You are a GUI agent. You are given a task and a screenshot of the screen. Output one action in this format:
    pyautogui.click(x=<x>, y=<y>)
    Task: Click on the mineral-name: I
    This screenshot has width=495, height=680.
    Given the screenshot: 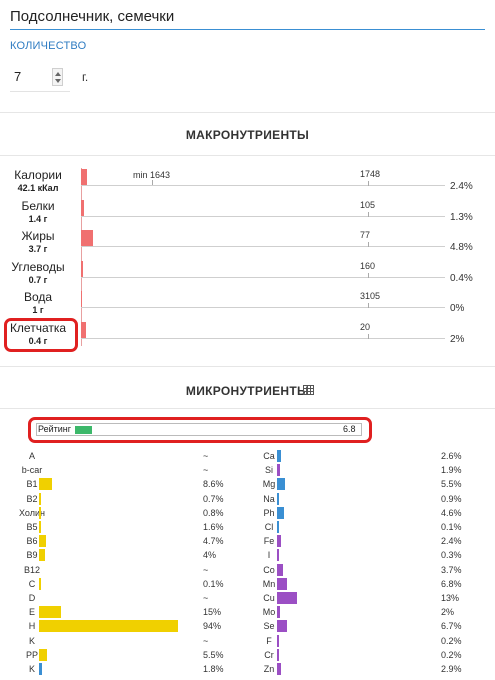 What is the action you would take?
    pyautogui.click(x=269, y=555)
    